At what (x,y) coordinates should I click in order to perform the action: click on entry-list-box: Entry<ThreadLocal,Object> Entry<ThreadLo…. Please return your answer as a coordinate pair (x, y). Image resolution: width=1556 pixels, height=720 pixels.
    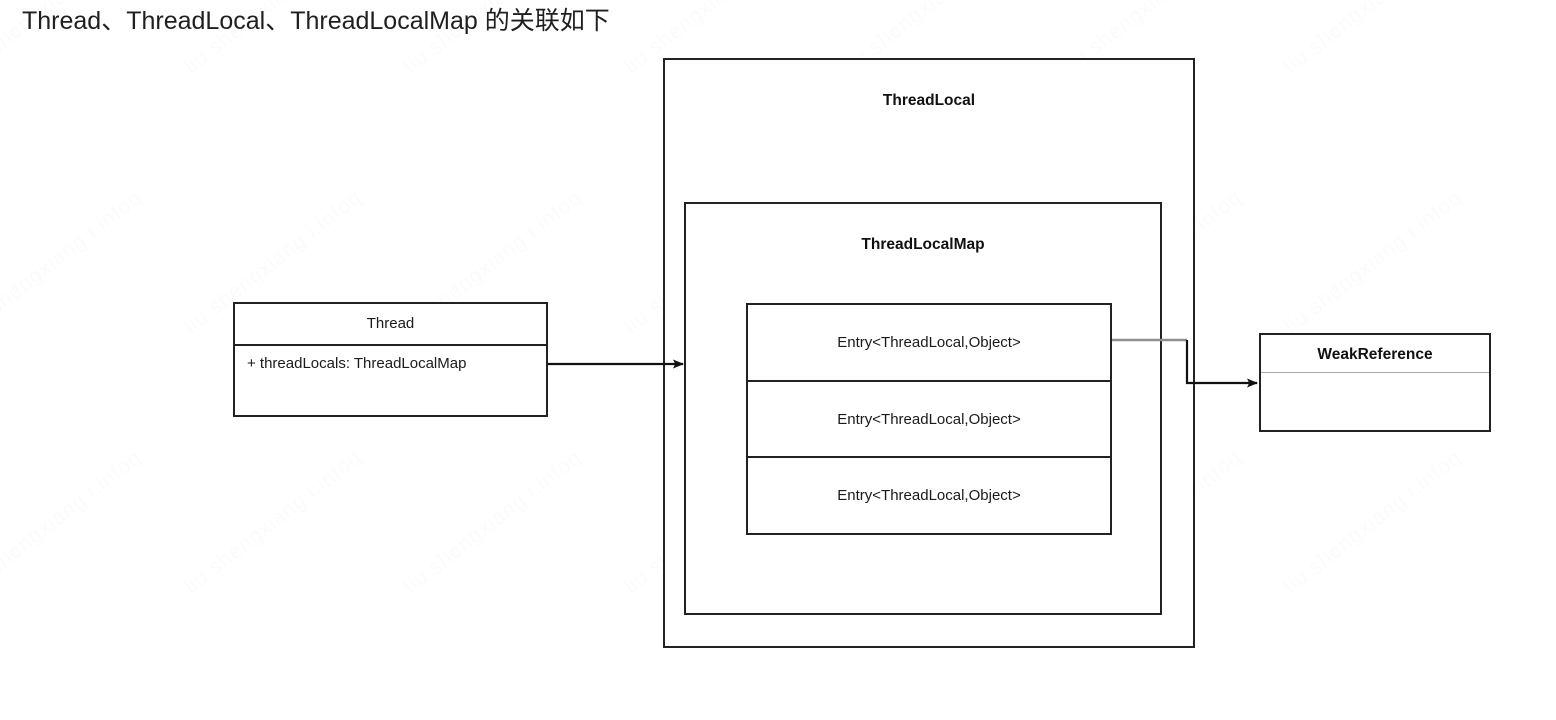
    Looking at the image, I should click on (929, 419).